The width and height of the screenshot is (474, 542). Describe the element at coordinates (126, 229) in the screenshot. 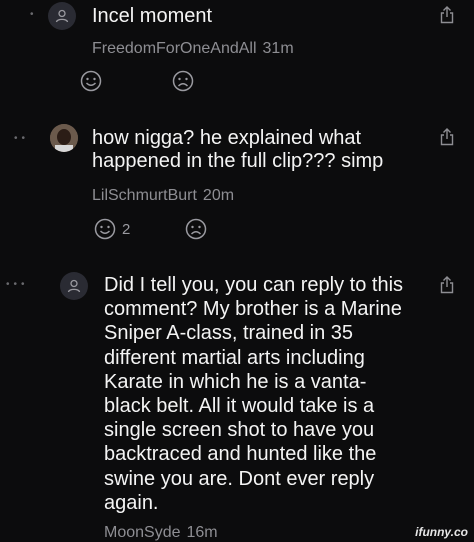

I see `upvote-count: 2` at that location.